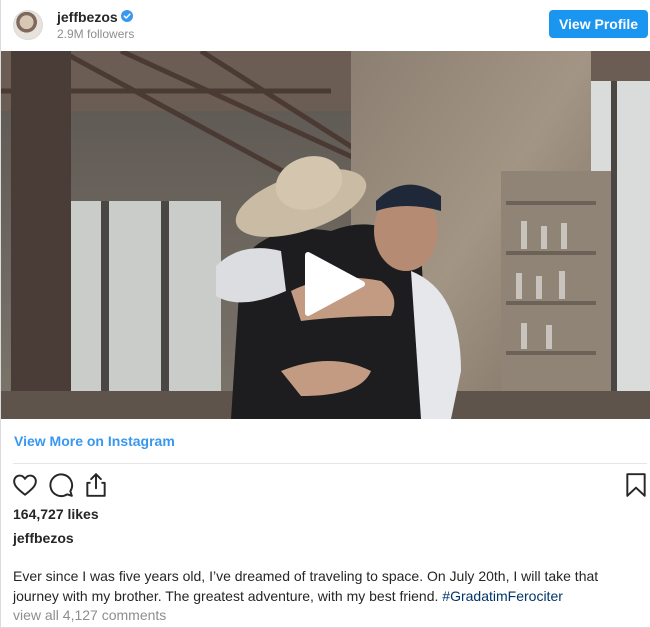 This screenshot has width=650, height=628. Describe the element at coordinates (25, 485) in the screenshot. I see `heart-icon` at that location.